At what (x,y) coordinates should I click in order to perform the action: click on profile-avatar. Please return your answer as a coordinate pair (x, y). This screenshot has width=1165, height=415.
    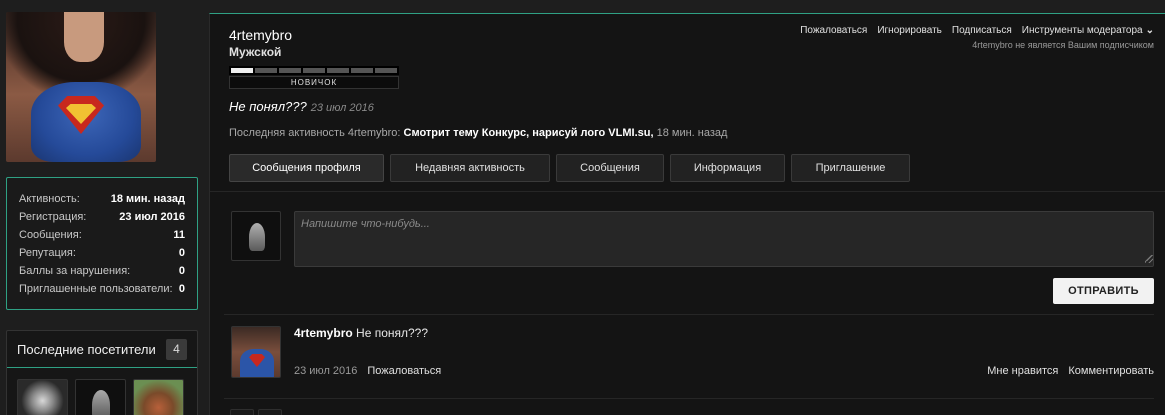
    Looking at the image, I should click on (81, 87).